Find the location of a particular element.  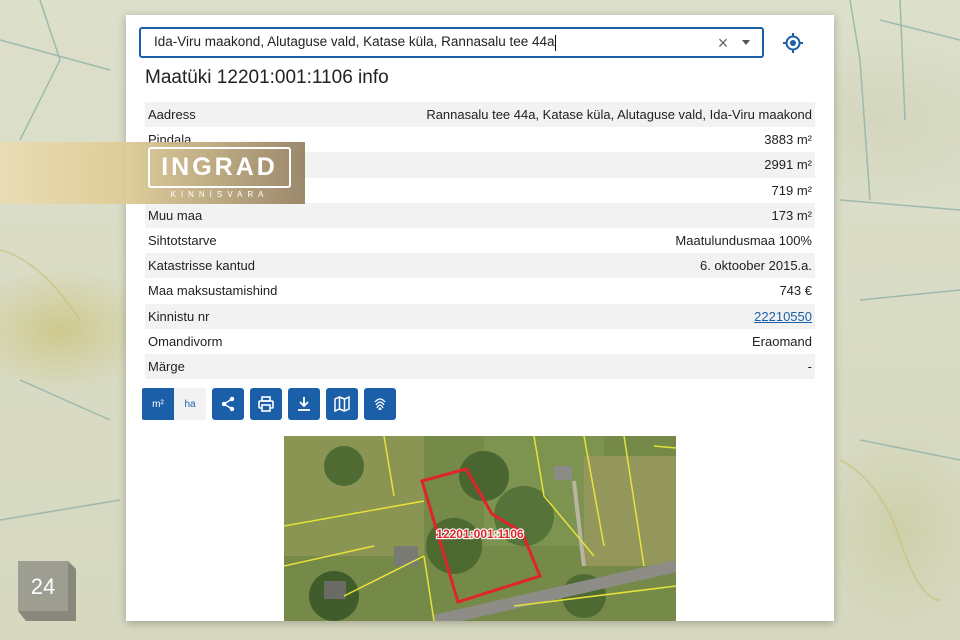

unit-m2-button: m² is located at coordinates (158, 404).